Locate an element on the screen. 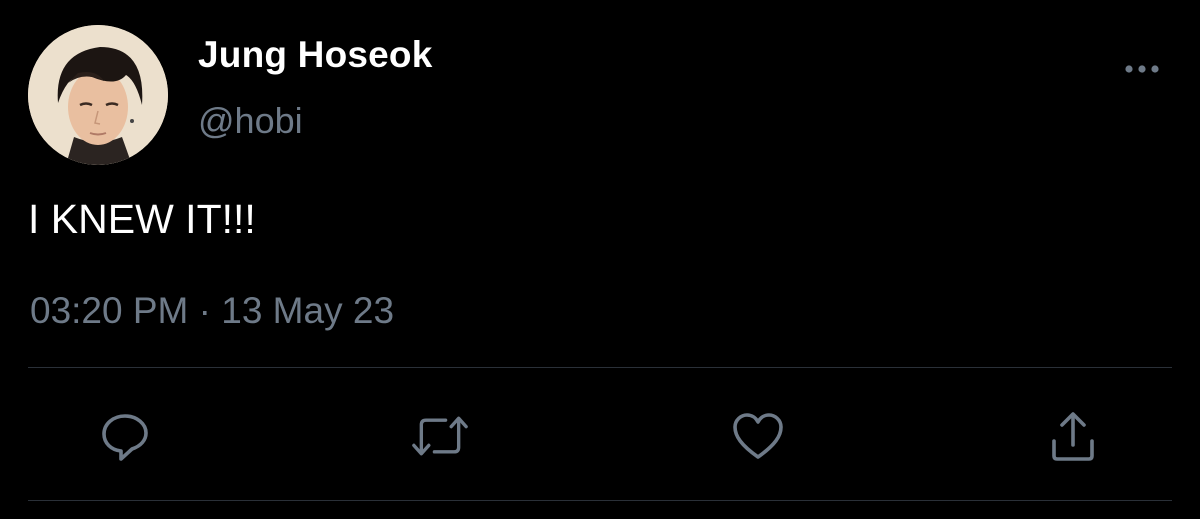  share-button is located at coordinates (1073, 436).